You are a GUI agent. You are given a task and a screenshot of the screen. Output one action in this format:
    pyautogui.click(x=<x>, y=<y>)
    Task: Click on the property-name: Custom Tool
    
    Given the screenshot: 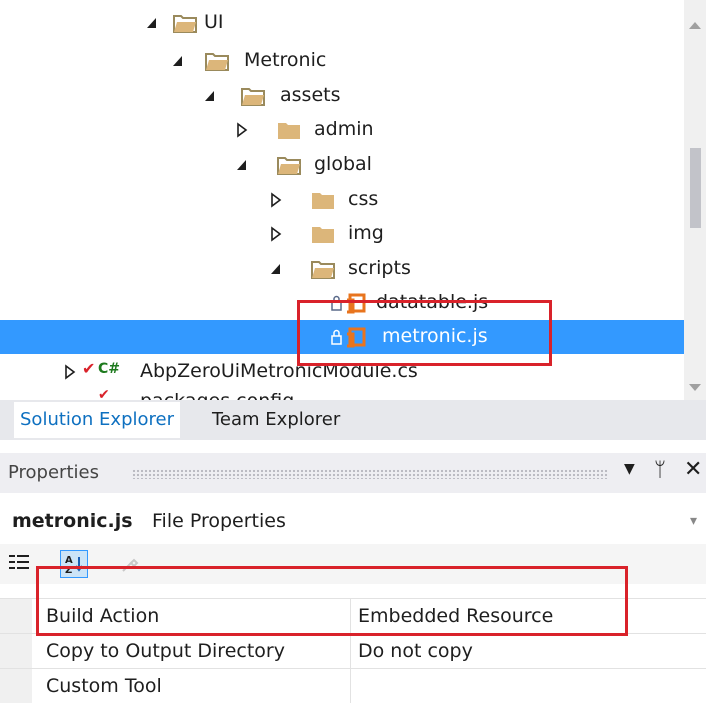 What is the action you would take?
    pyautogui.click(x=104, y=686)
    